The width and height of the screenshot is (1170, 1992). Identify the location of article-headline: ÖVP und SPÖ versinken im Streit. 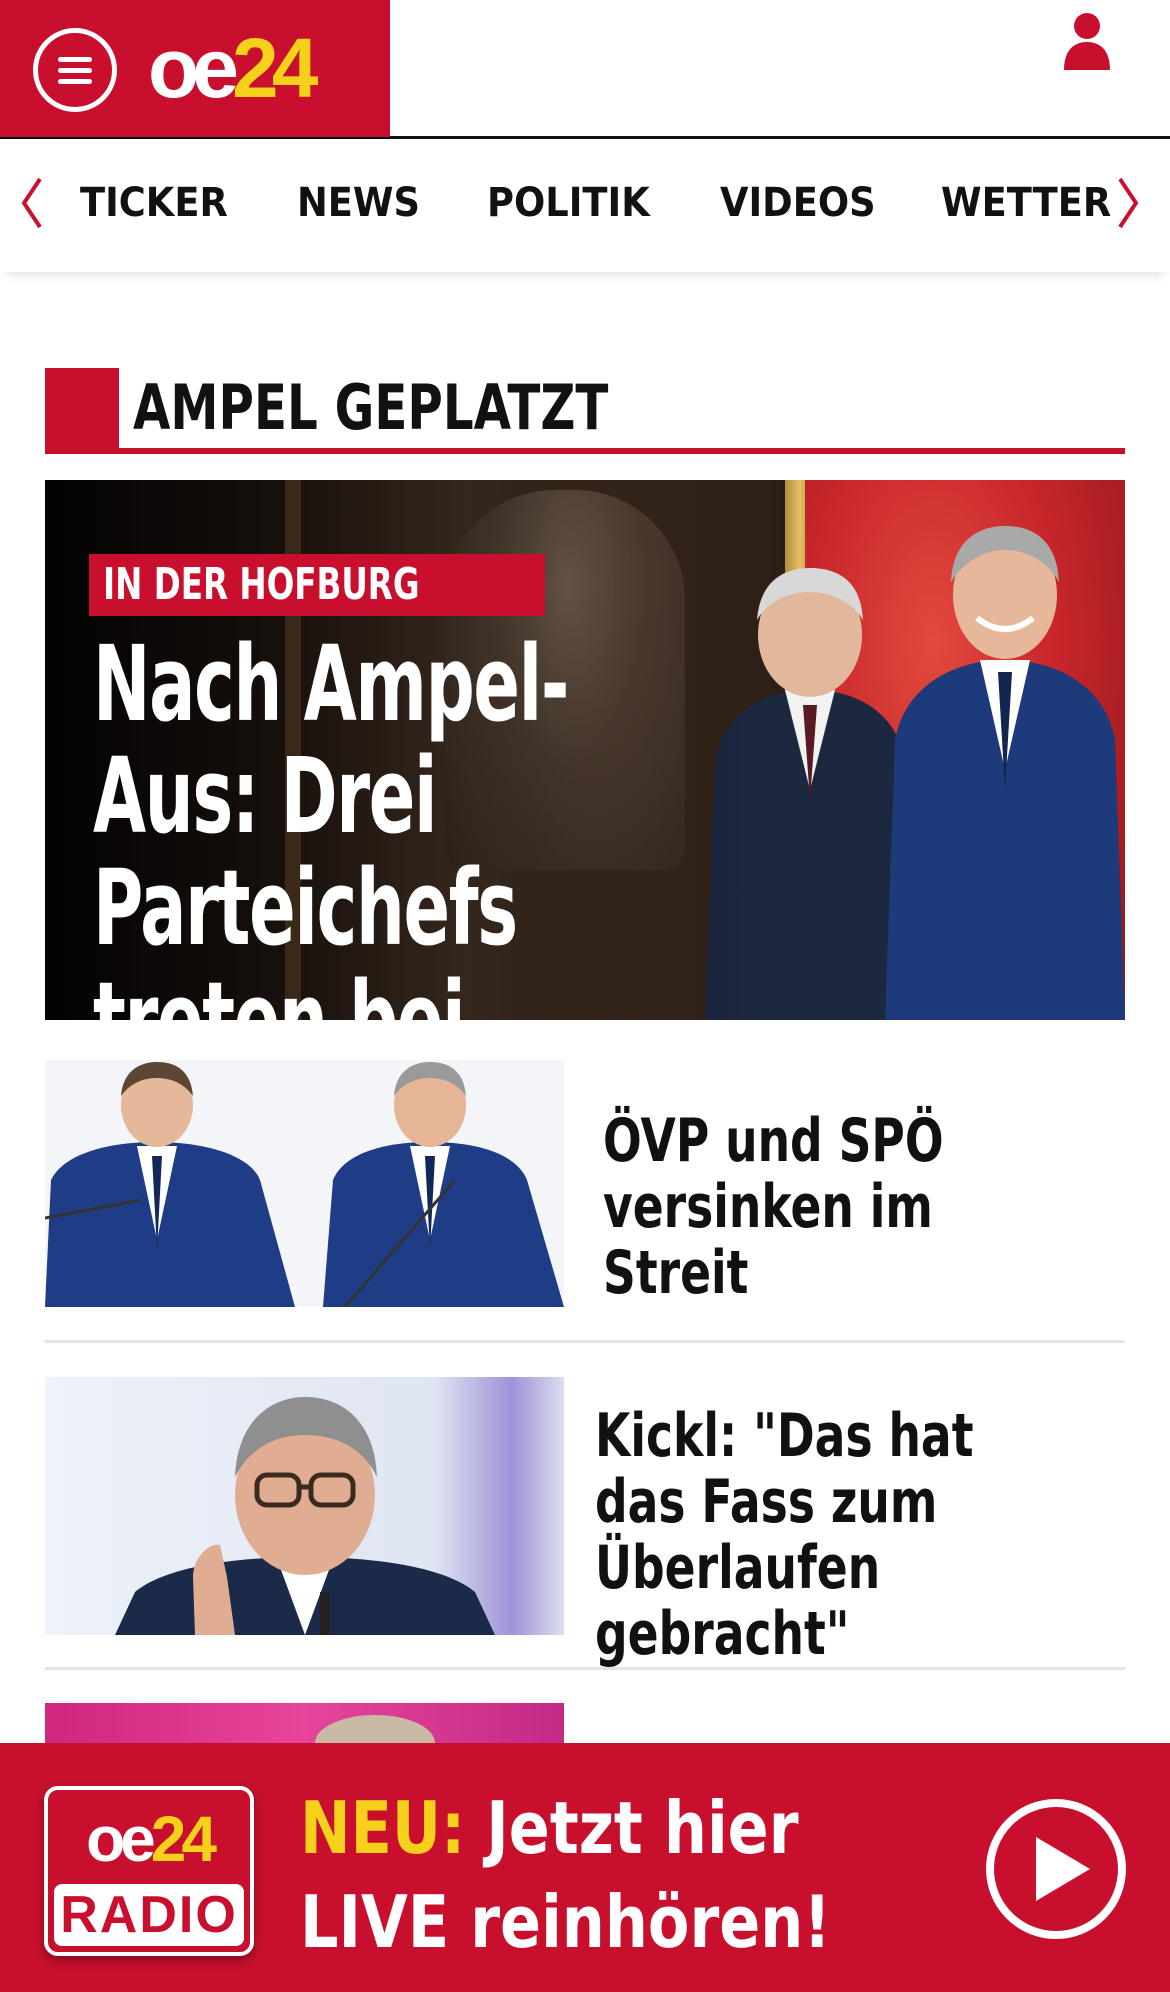
(846, 1207).